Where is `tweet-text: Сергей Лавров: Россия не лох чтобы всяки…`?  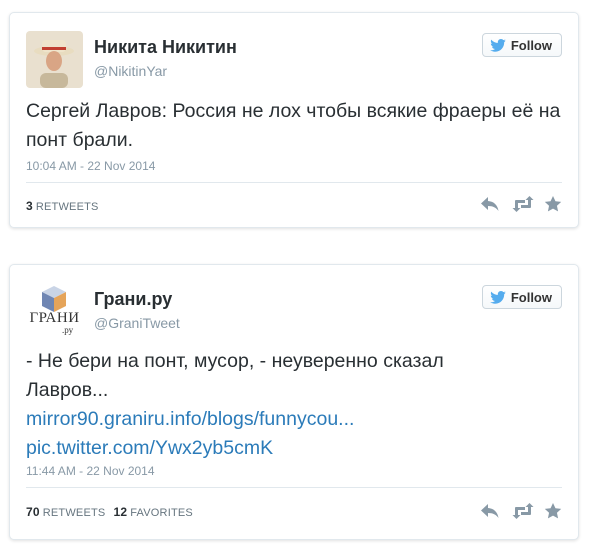 tweet-text: Сергей Лавров: Россия не лох чтобы всяки… is located at coordinates (293, 125).